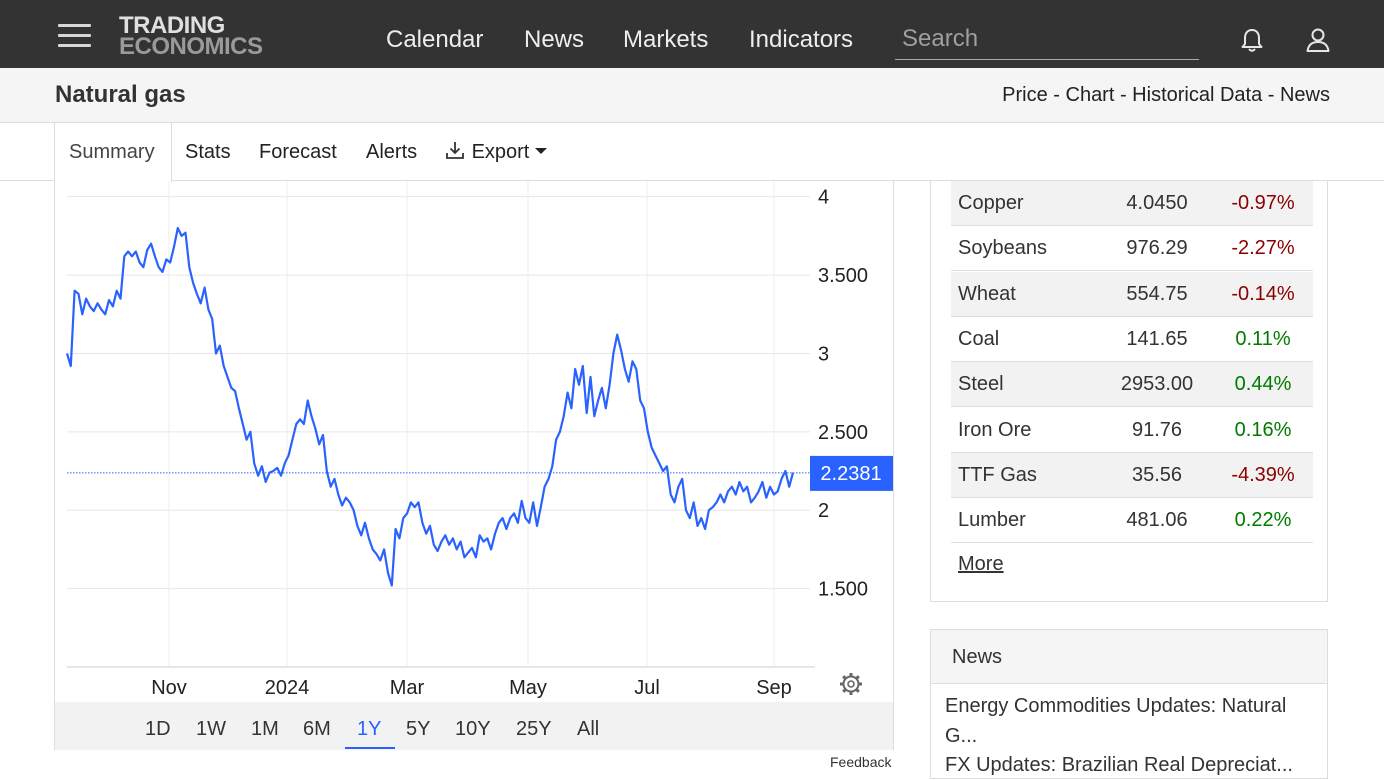  I want to click on current-price-value: 2.2381, so click(850, 474).